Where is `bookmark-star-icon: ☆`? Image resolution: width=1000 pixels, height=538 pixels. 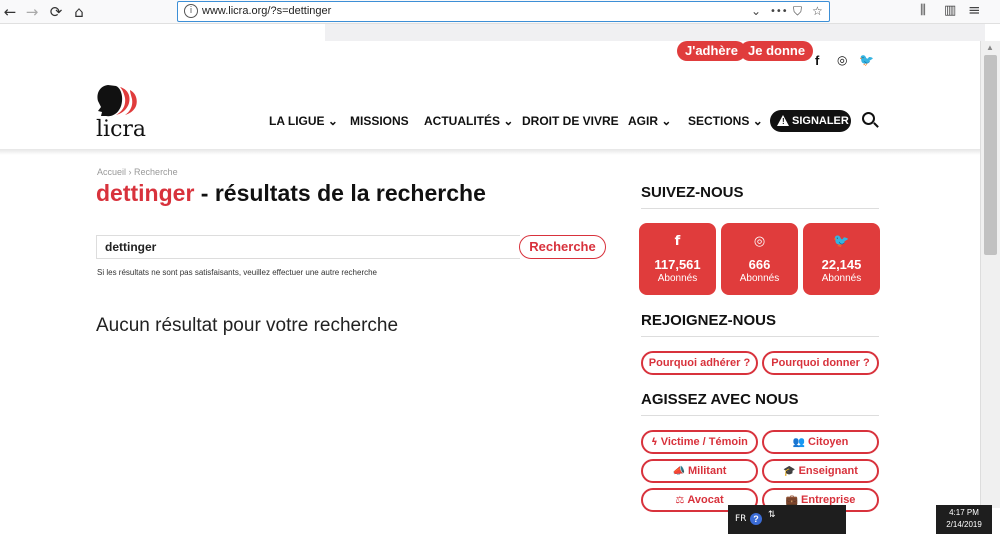 bookmark-star-icon: ☆ is located at coordinates (817, 11).